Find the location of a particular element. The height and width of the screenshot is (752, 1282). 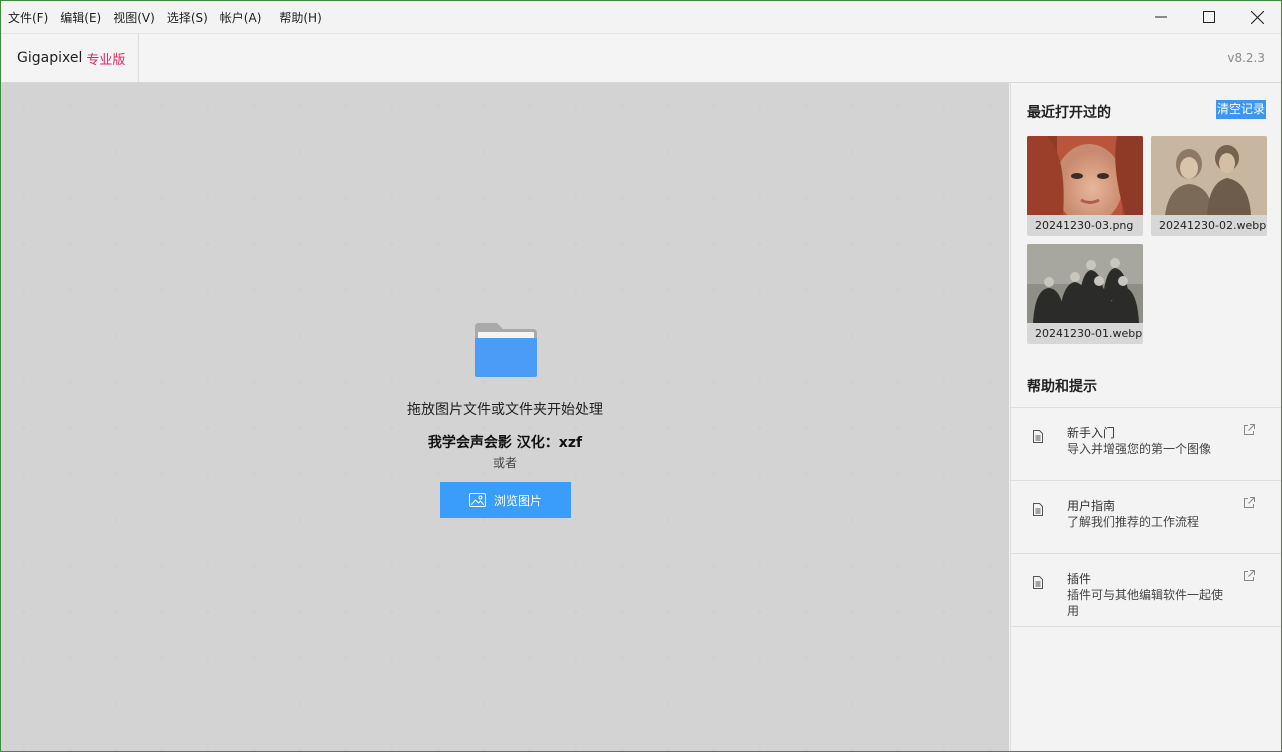

help-tips-title: 帮助和提示 is located at coordinates (1062, 387).